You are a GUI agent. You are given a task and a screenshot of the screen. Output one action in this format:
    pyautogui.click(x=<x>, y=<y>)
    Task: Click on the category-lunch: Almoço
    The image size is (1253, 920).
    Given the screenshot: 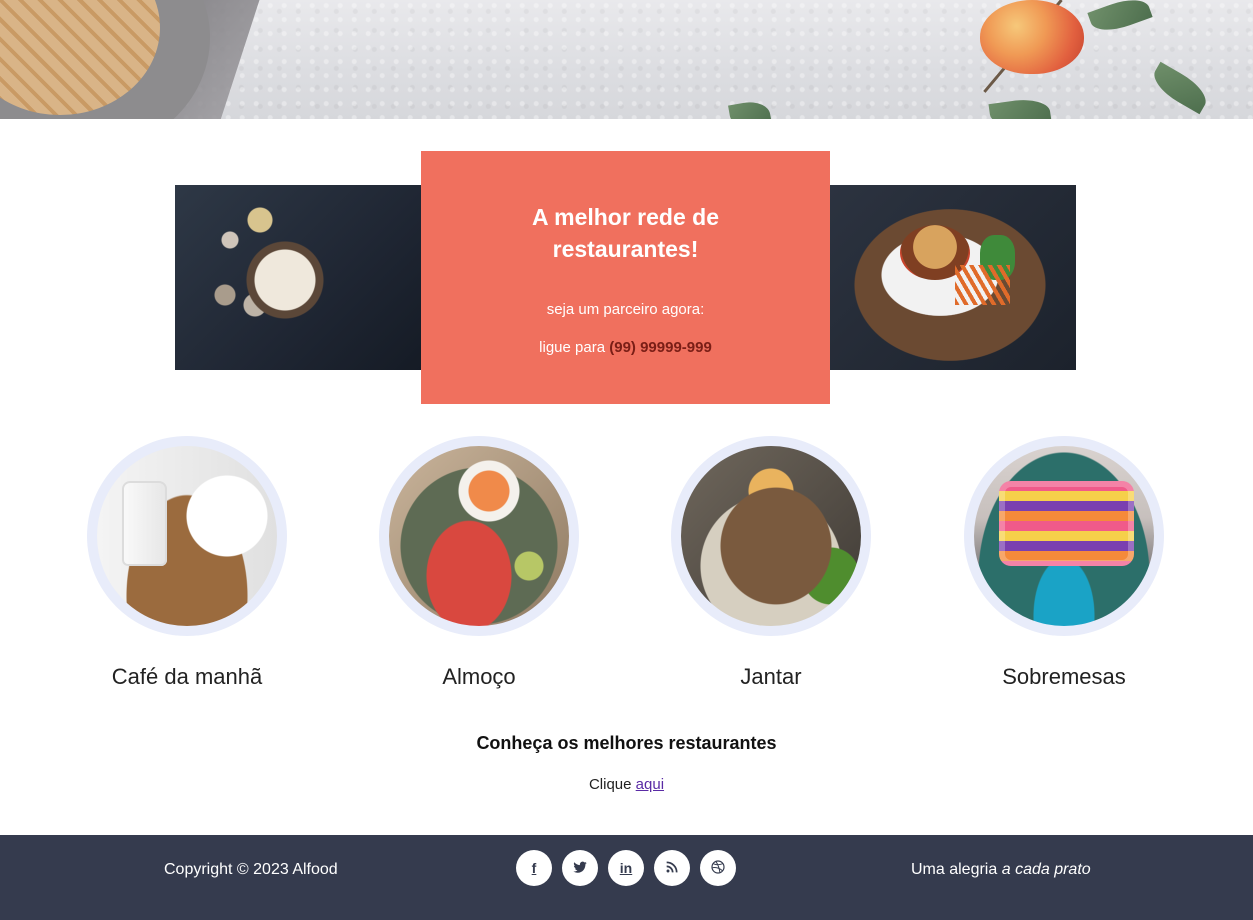 What is the action you would take?
    pyautogui.click(x=479, y=563)
    